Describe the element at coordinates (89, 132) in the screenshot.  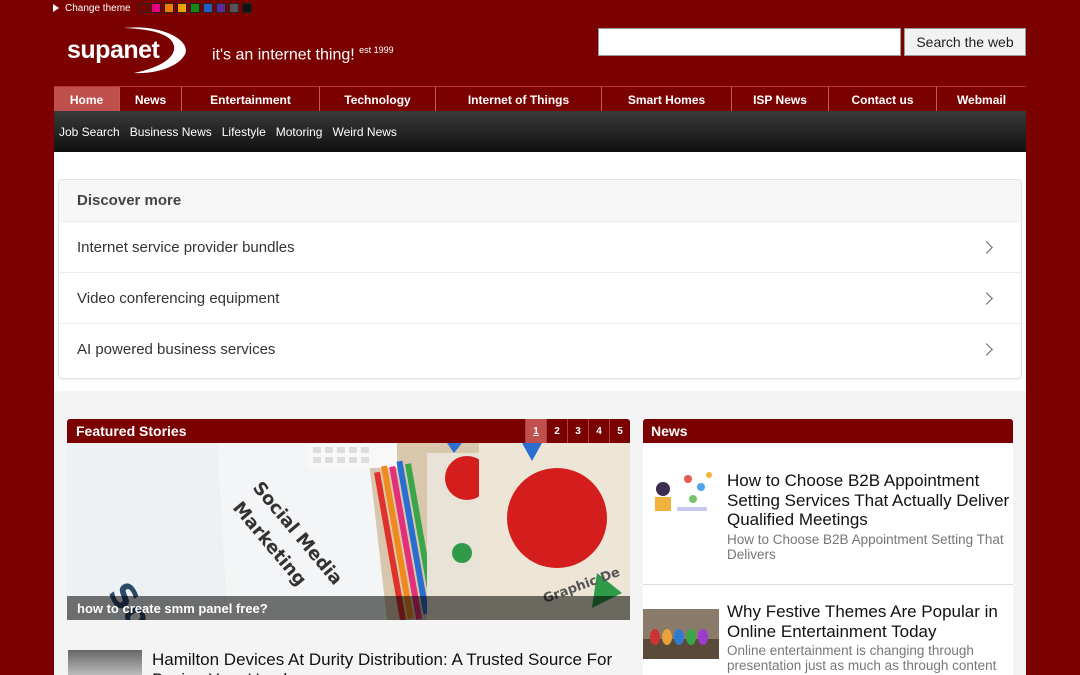
I see `subnav-item-job-search: Job Search` at that location.